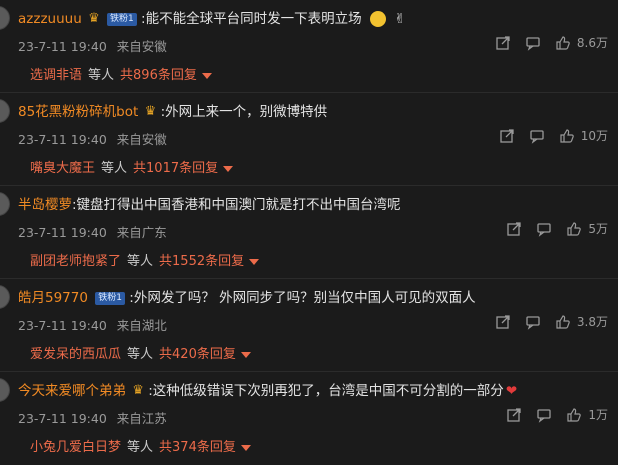  I want to click on reply-summary: 选调非语 等人 共896条回复, so click(121, 73).